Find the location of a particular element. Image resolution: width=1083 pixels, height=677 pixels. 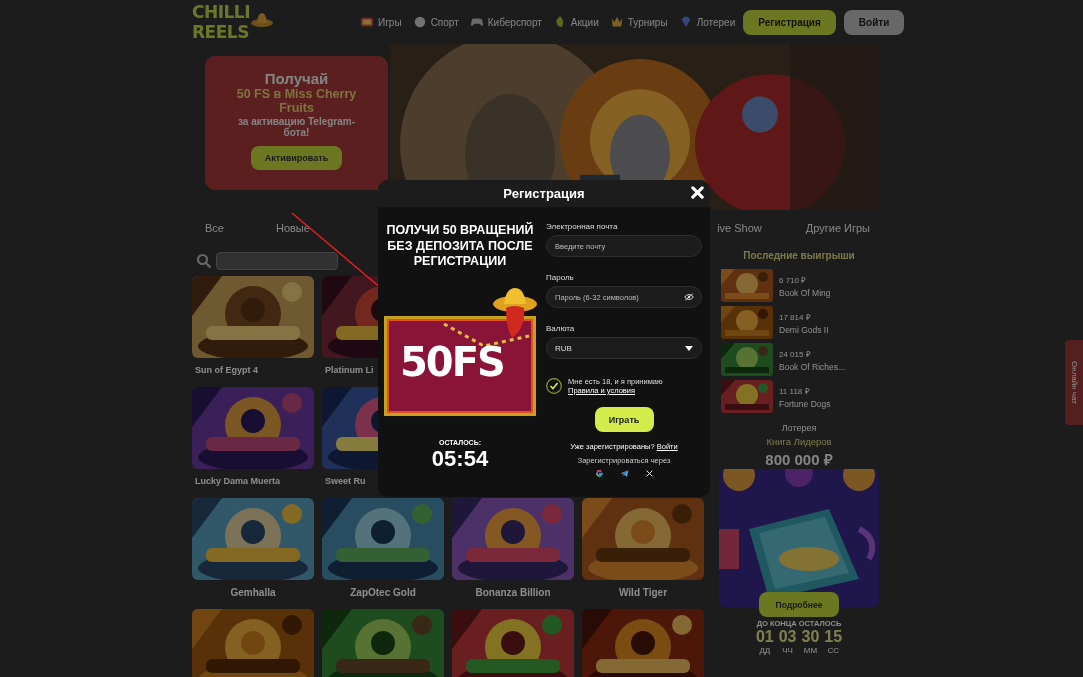

nav-link: Киберспорт is located at coordinates (505, 22).